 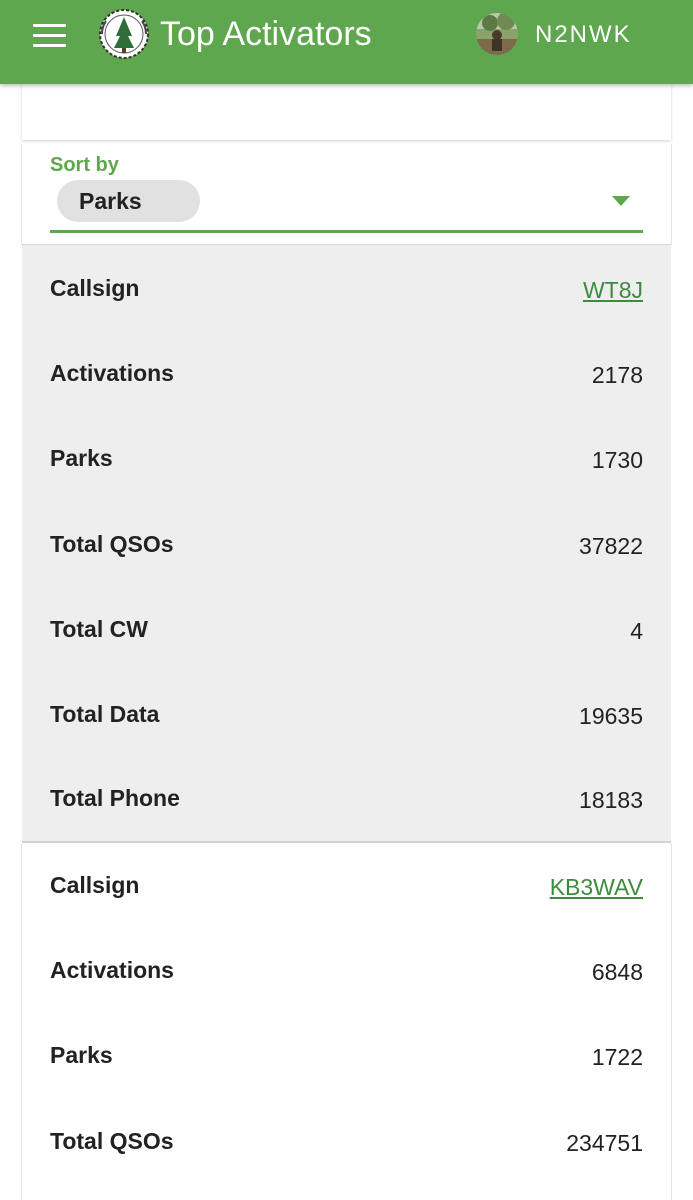 What do you see at coordinates (99, 629) in the screenshot?
I see `row-label: Total CW` at bounding box center [99, 629].